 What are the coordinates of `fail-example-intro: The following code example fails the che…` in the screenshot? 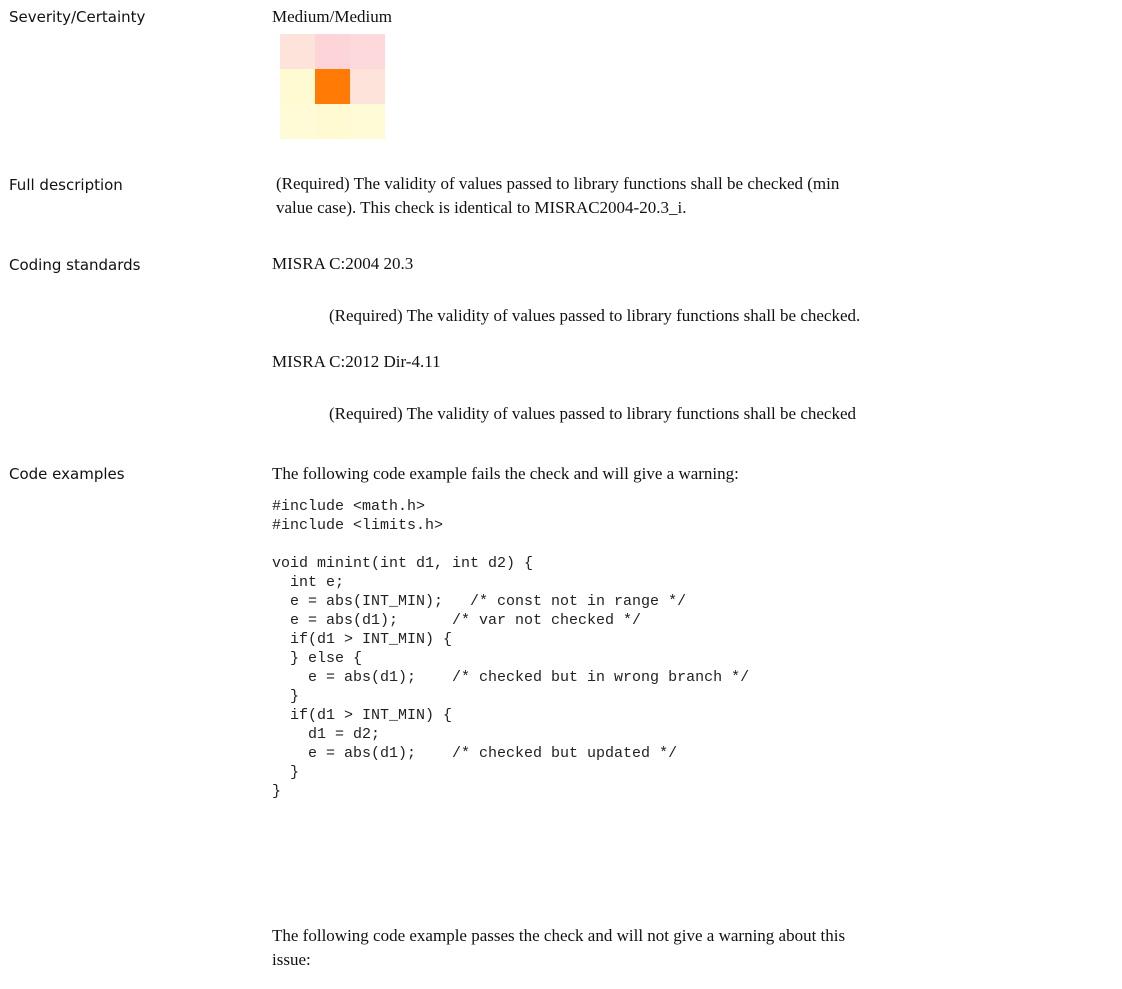 It's located at (505, 473).